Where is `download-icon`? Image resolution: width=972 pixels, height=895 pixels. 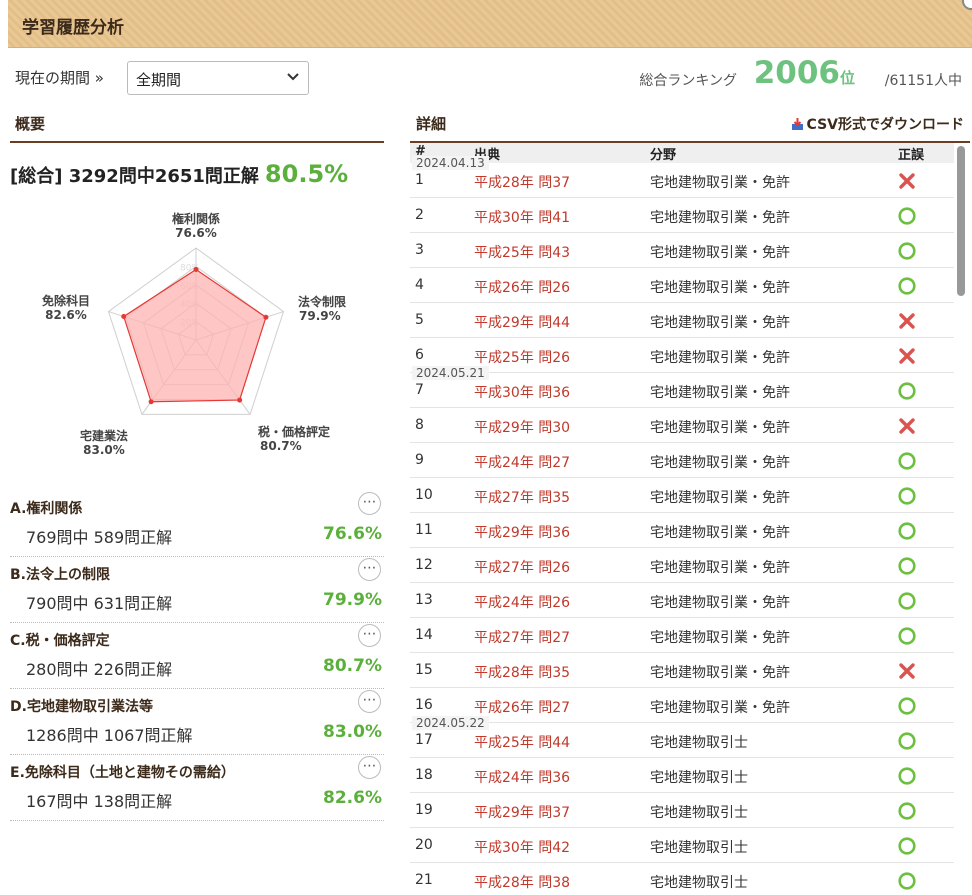 download-icon is located at coordinates (797, 124).